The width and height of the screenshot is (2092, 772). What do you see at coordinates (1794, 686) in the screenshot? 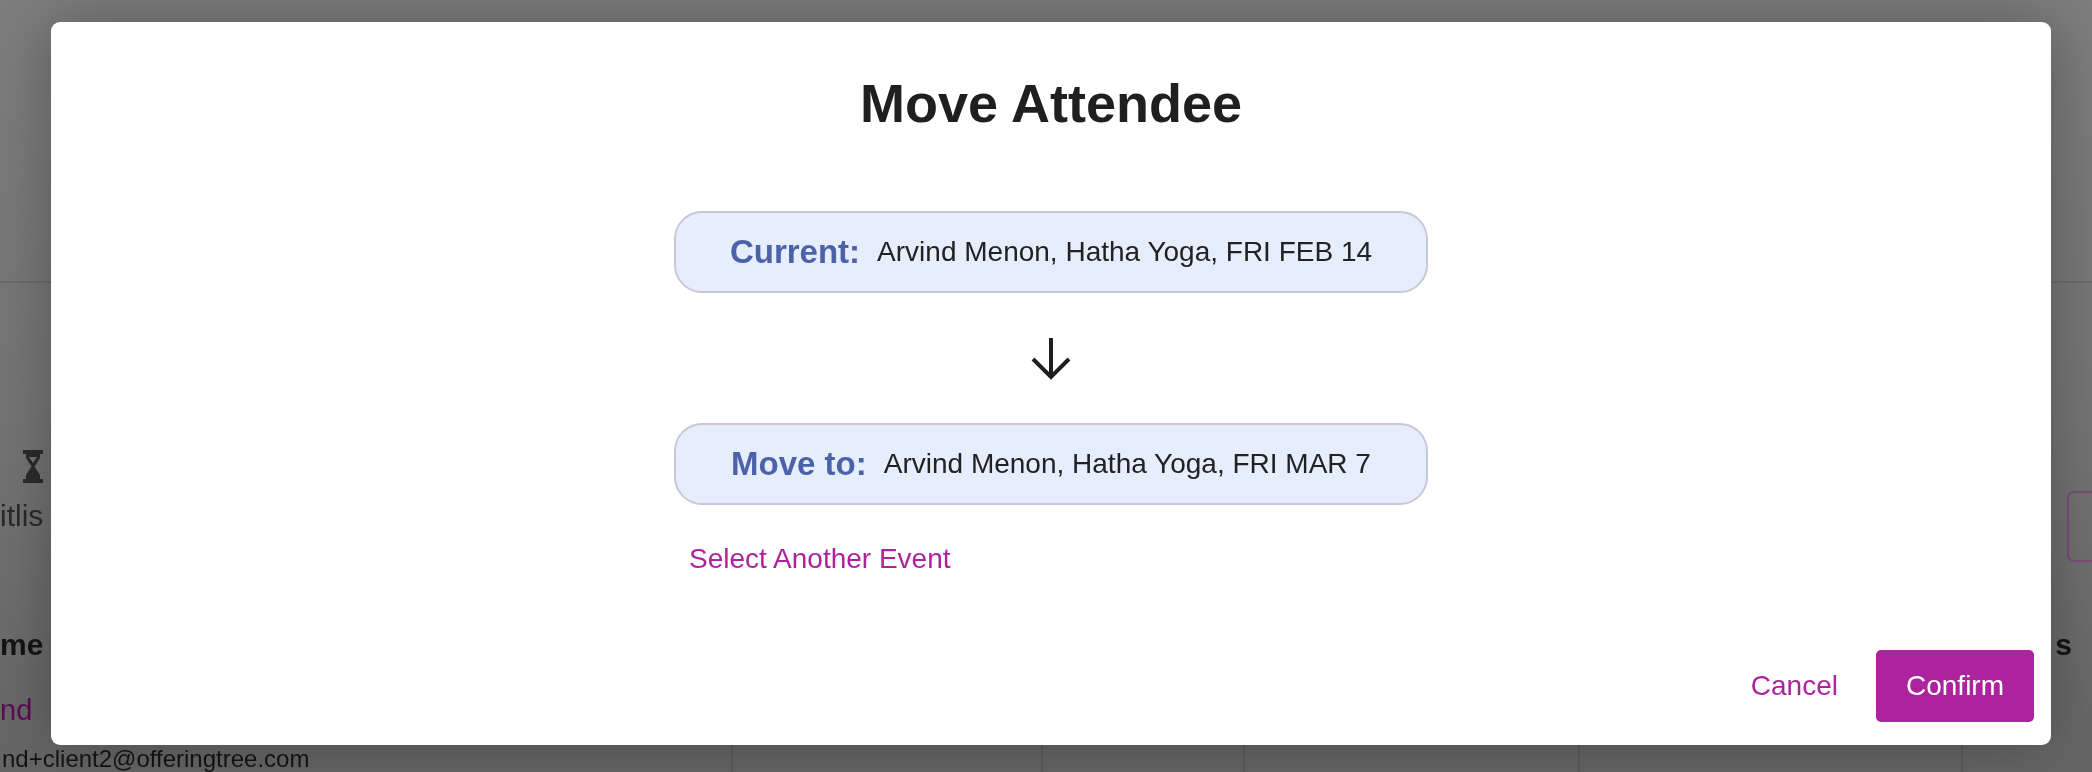
I see `cancel-button: Cancel` at bounding box center [1794, 686].